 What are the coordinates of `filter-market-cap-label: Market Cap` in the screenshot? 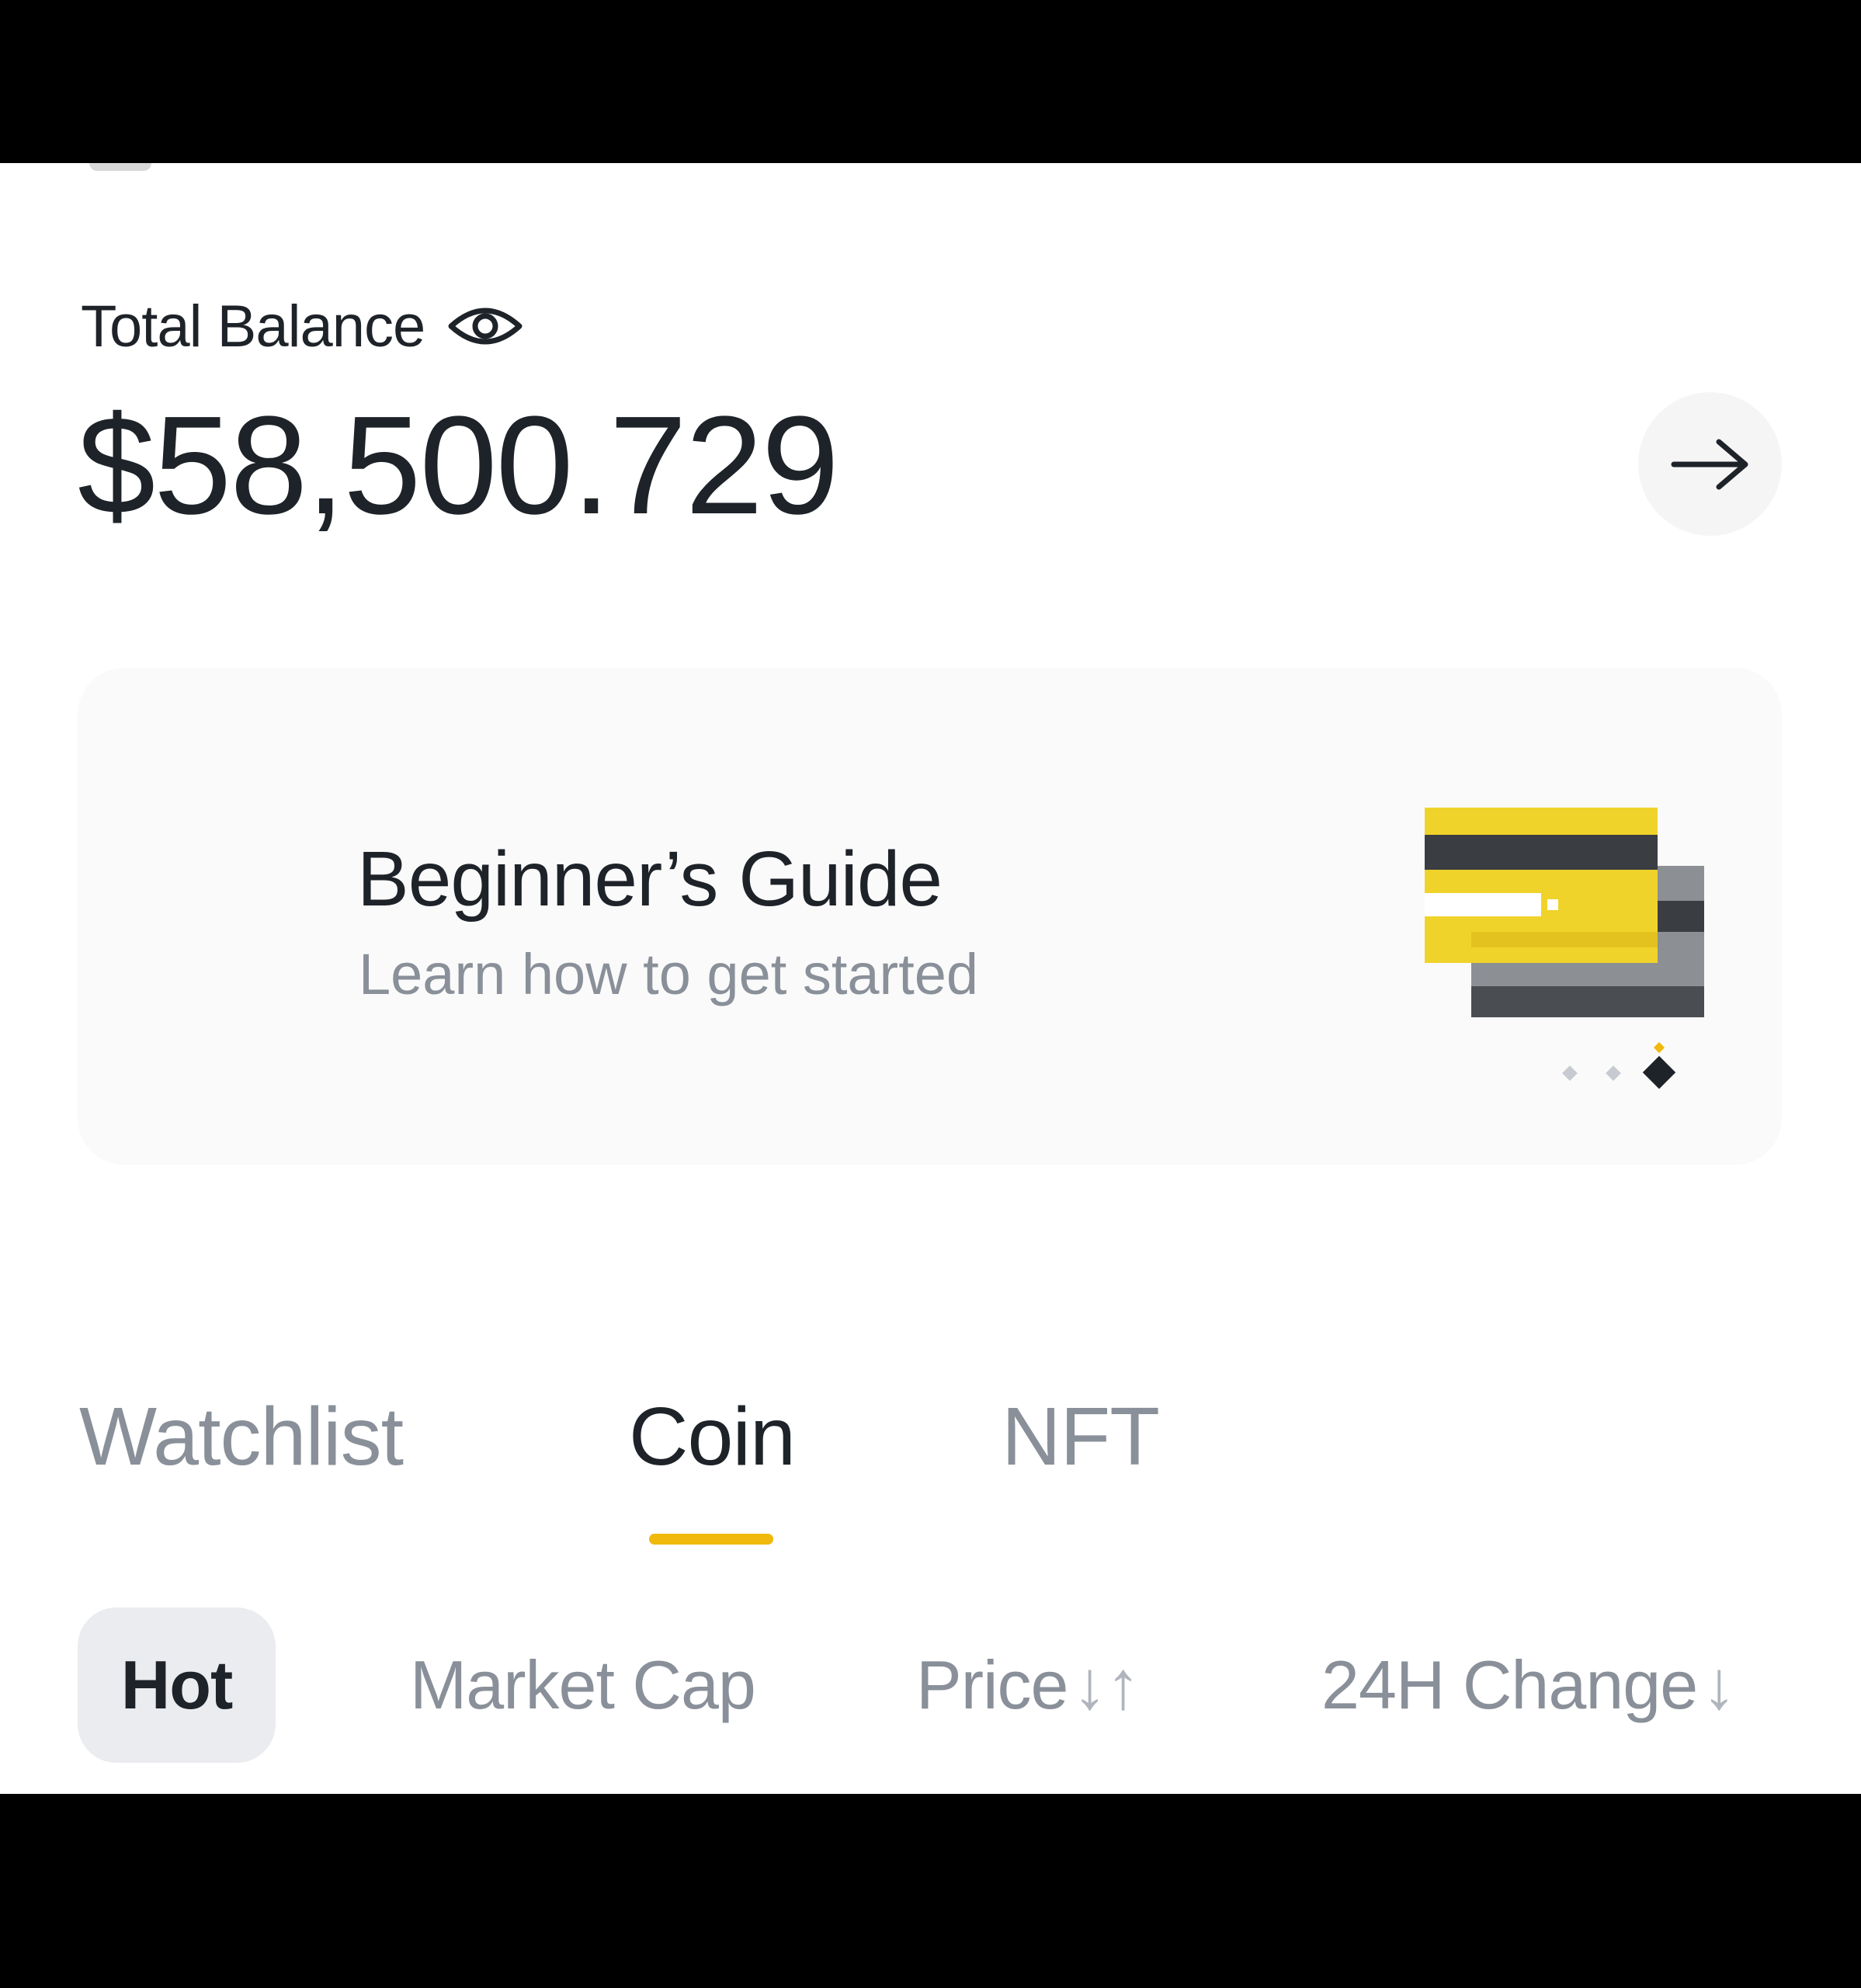 It's located at (583, 1684).